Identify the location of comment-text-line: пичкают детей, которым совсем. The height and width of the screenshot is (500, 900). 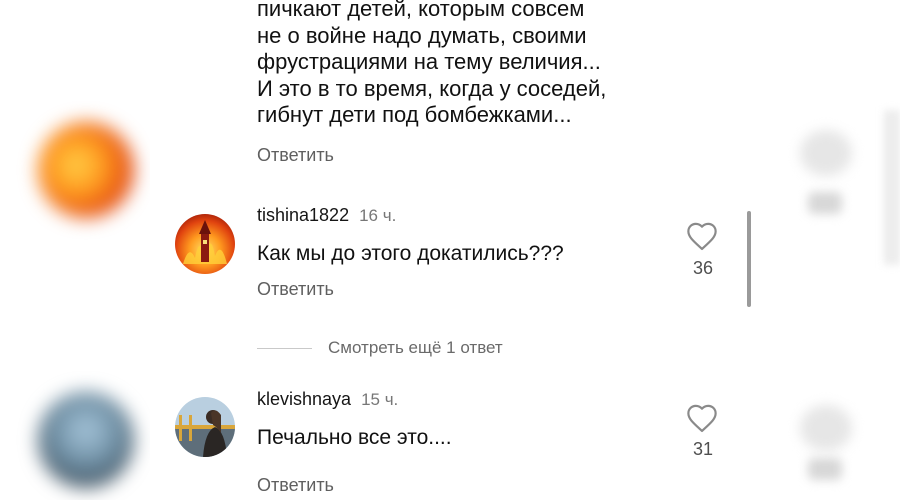
(421, 10).